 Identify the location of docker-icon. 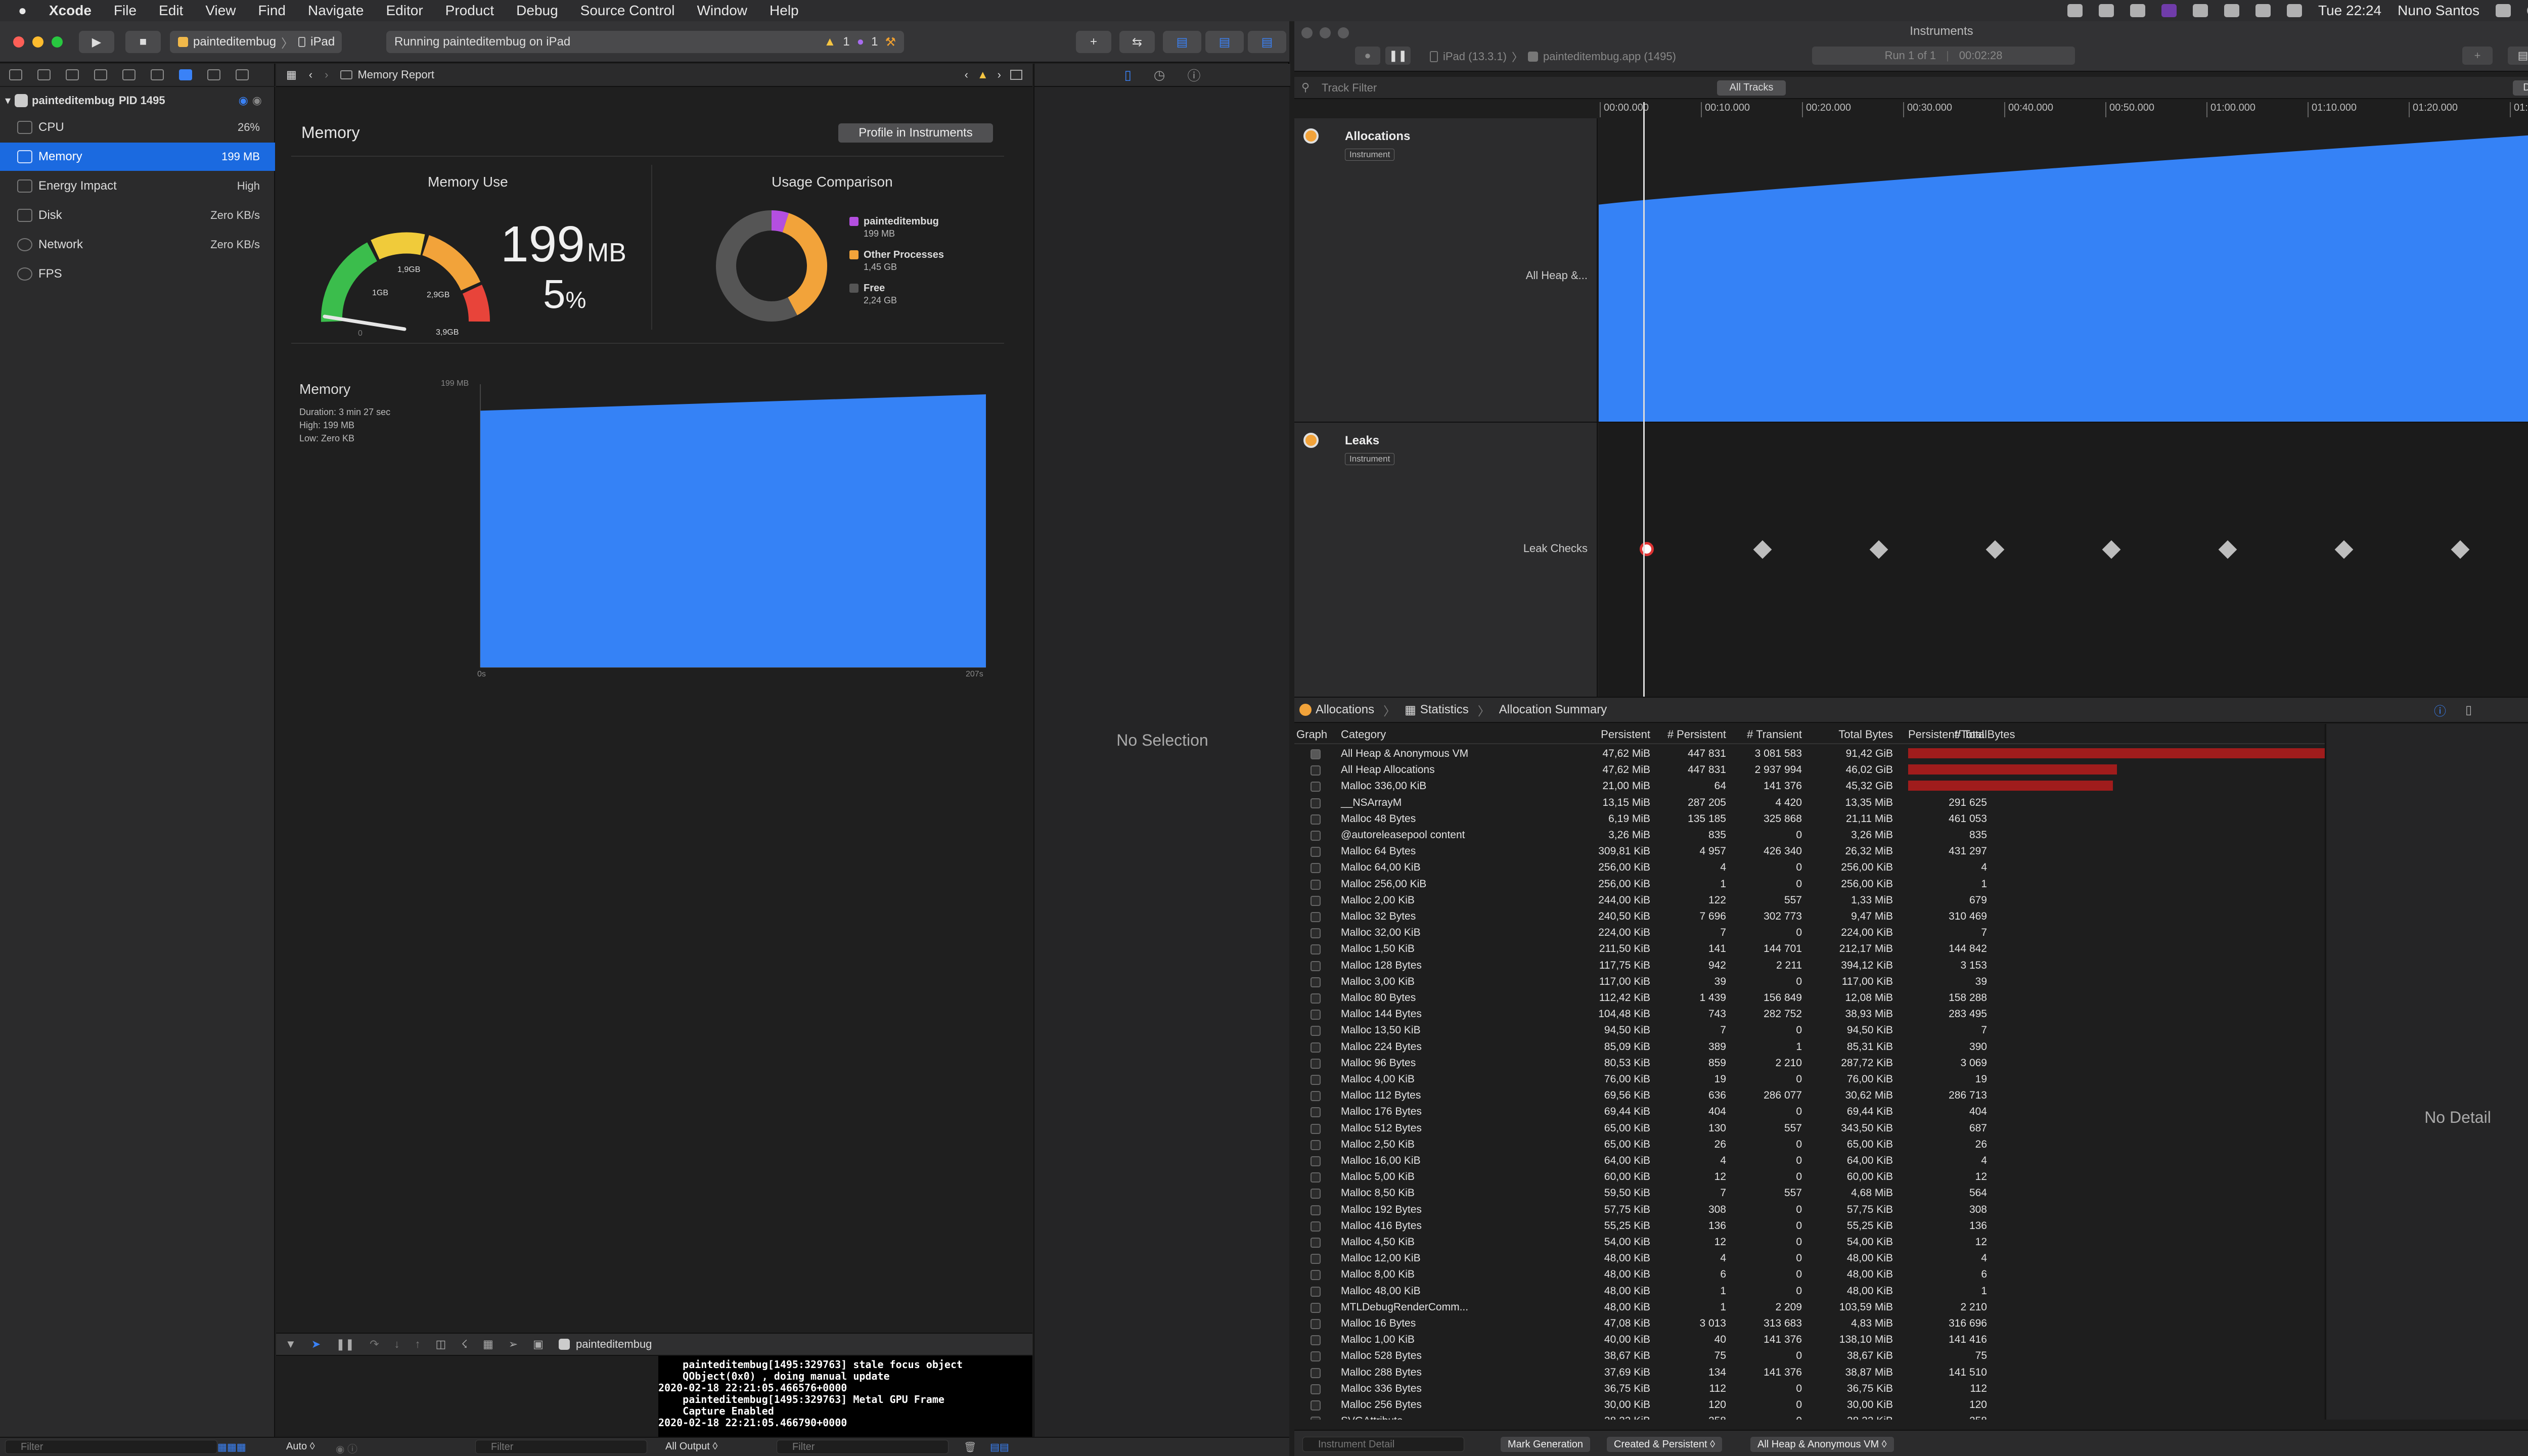
(2201, 10).